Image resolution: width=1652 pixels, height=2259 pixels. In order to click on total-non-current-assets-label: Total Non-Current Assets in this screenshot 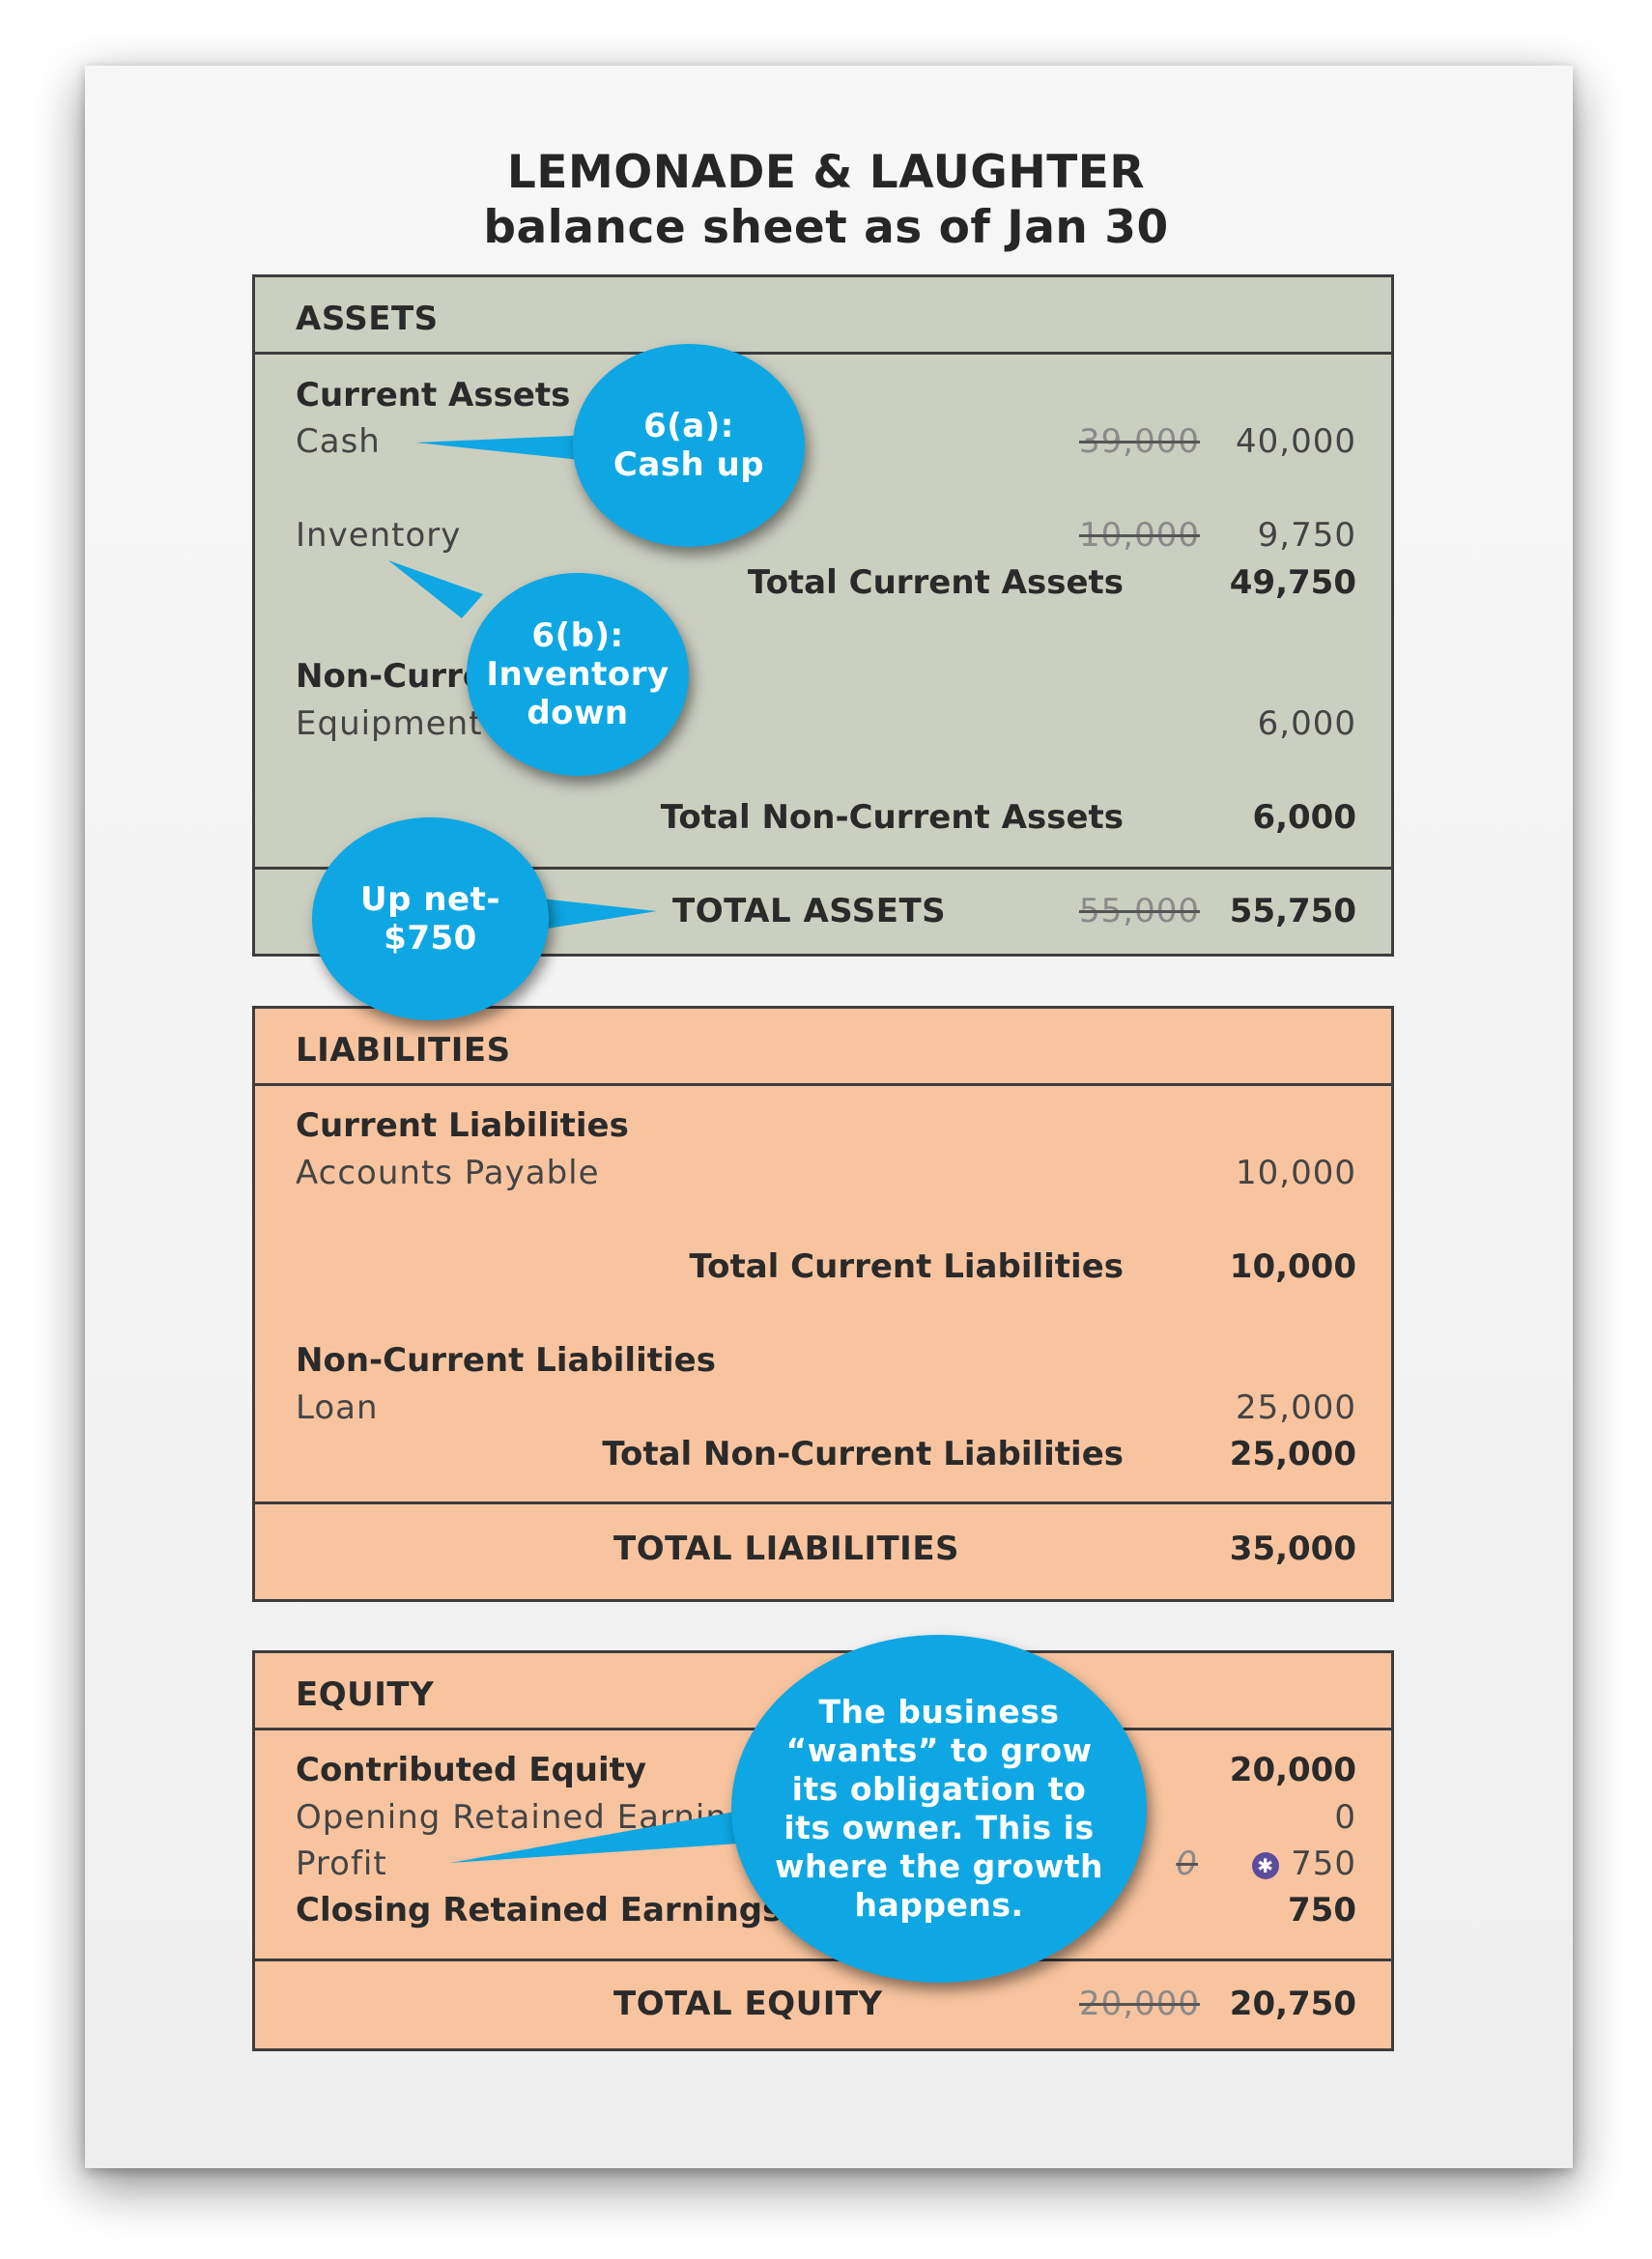, I will do `click(892, 817)`.